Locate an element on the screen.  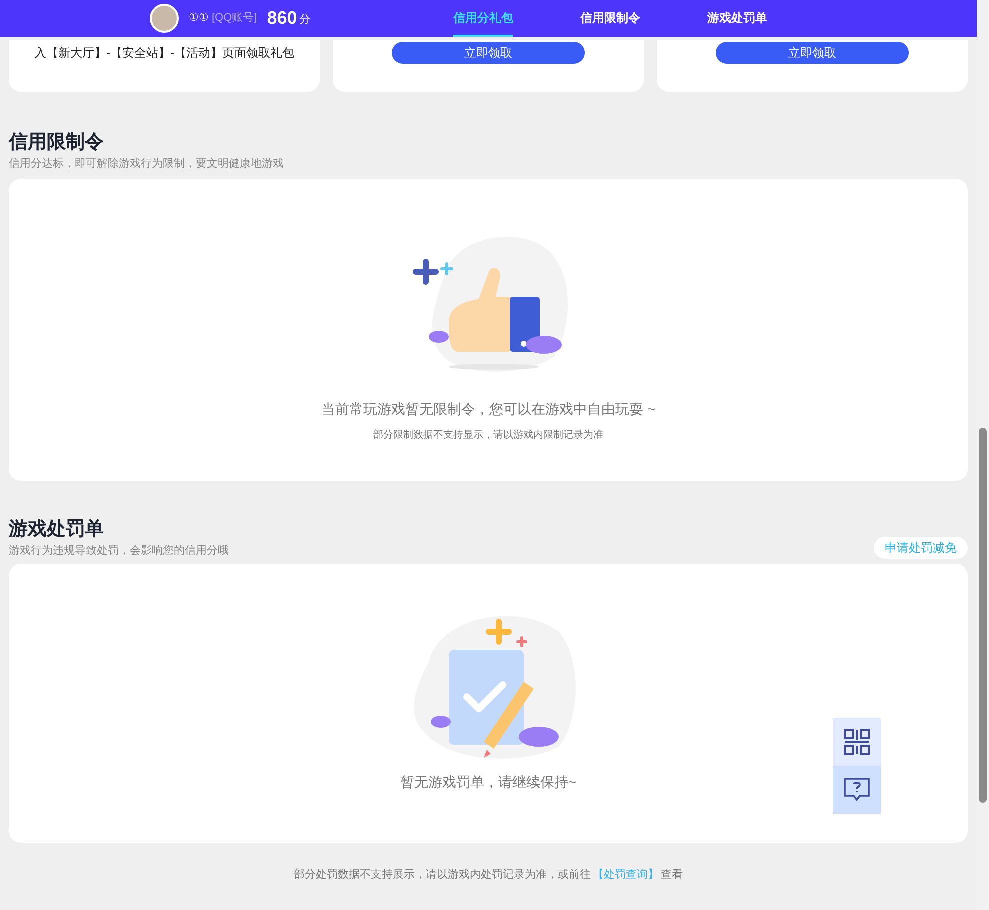
empty-note: 部分限制数据不支持显示，请以游戏内限制记录为准 is located at coordinates (489, 435).